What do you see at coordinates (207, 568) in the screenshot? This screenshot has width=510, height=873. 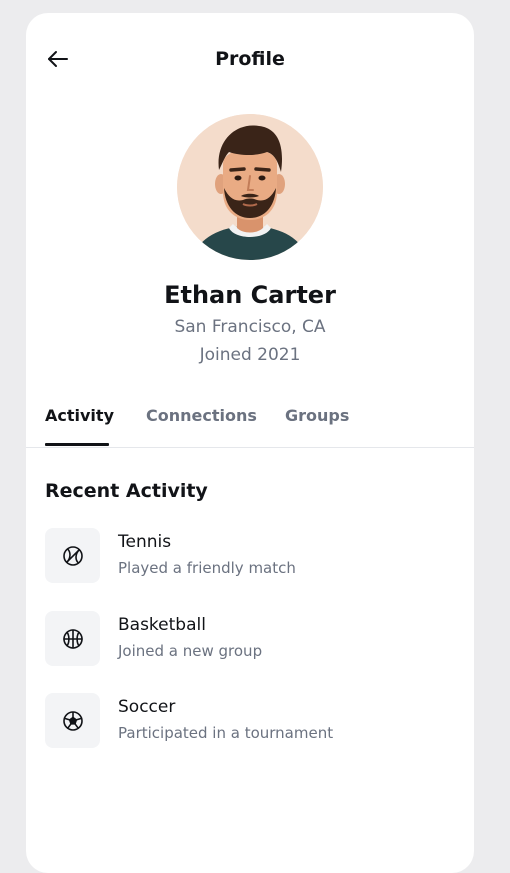 I see `activity-description: Played a friendly match` at bounding box center [207, 568].